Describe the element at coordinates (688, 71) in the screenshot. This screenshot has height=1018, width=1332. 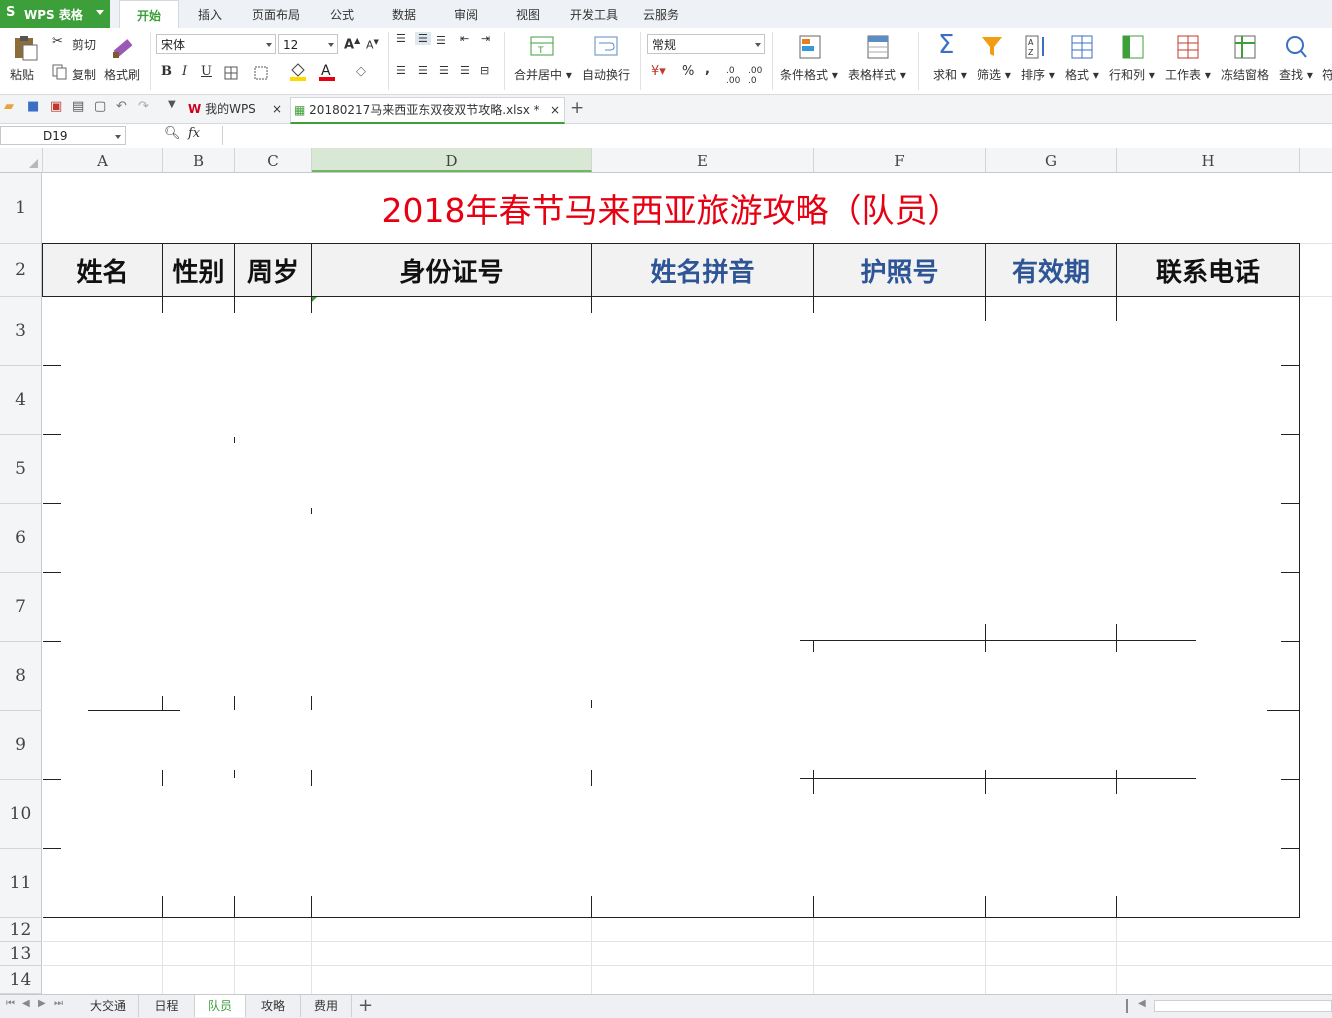
I see `percent-icon: %` at that location.